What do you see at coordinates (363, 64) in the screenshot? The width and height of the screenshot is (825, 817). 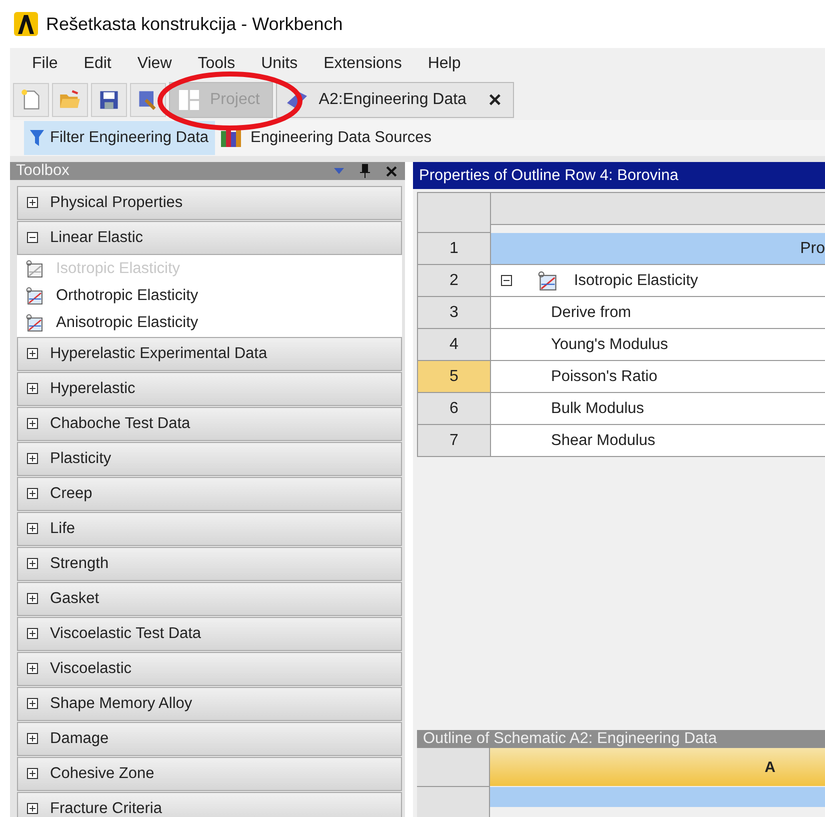 I see `menu-item: Extensions` at bounding box center [363, 64].